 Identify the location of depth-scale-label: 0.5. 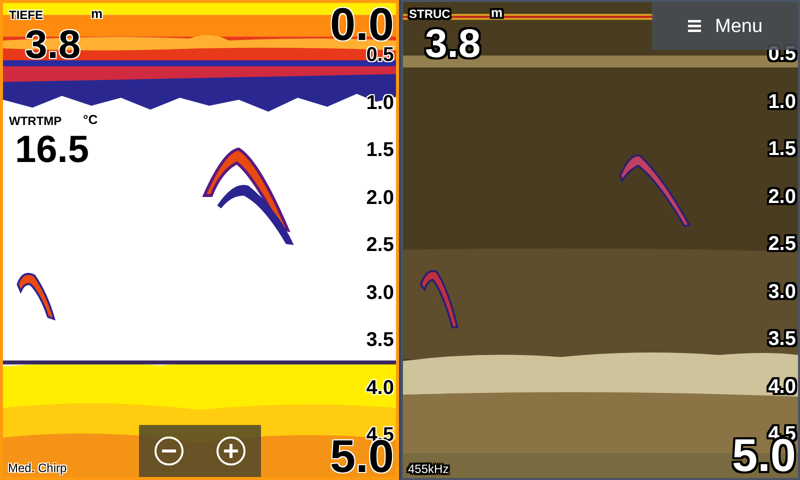
(380, 55).